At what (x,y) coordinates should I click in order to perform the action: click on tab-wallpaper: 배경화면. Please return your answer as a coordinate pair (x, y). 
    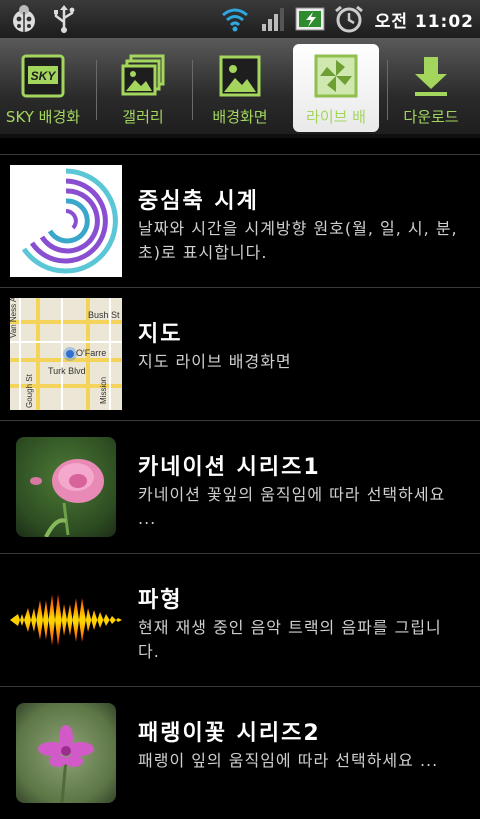
    Looking at the image, I should click on (240, 88).